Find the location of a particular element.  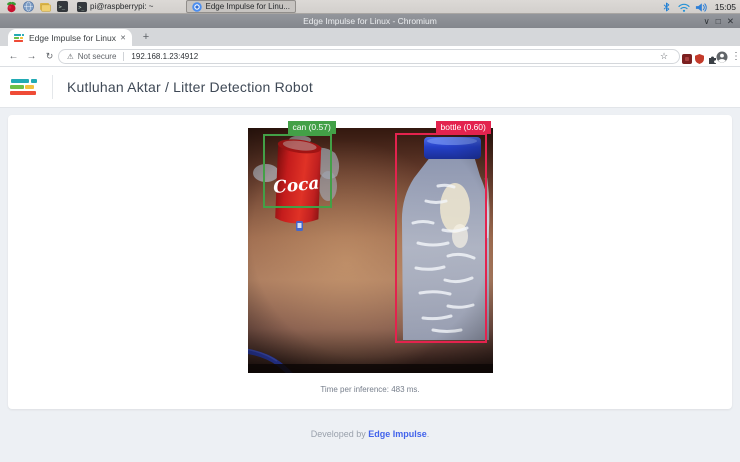

page-header: Kutluhan Aktar / Litter Detection Robot is located at coordinates (370, 87).